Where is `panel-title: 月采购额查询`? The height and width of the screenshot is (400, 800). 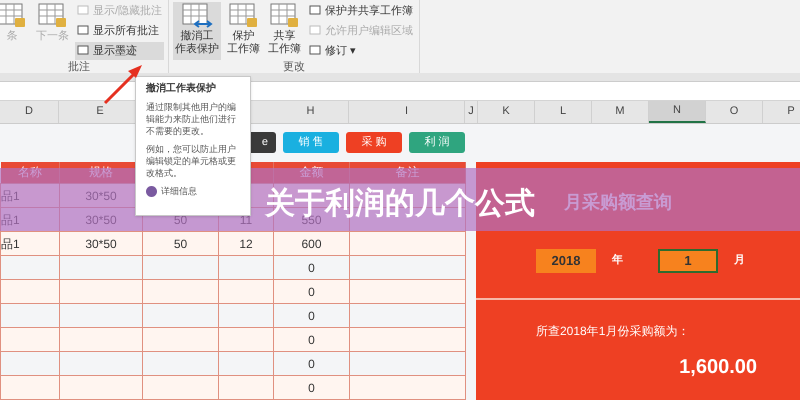 panel-title: 月采购额查询 is located at coordinates (618, 202).